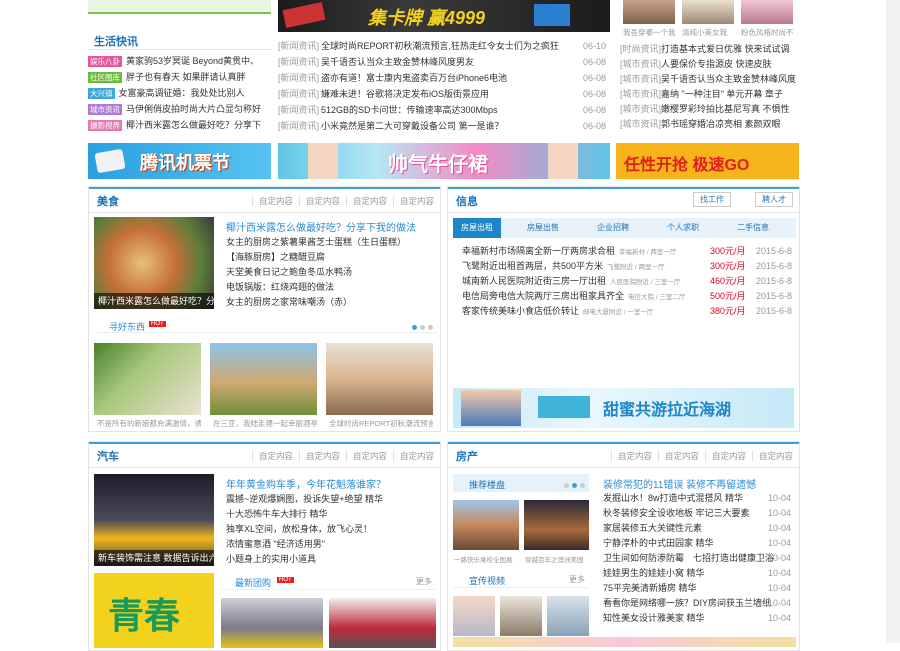  Describe the element at coordinates (623, 408) in the screenshot. I see `travel-ad: 甜蜜共游拉近海湖` at that location.